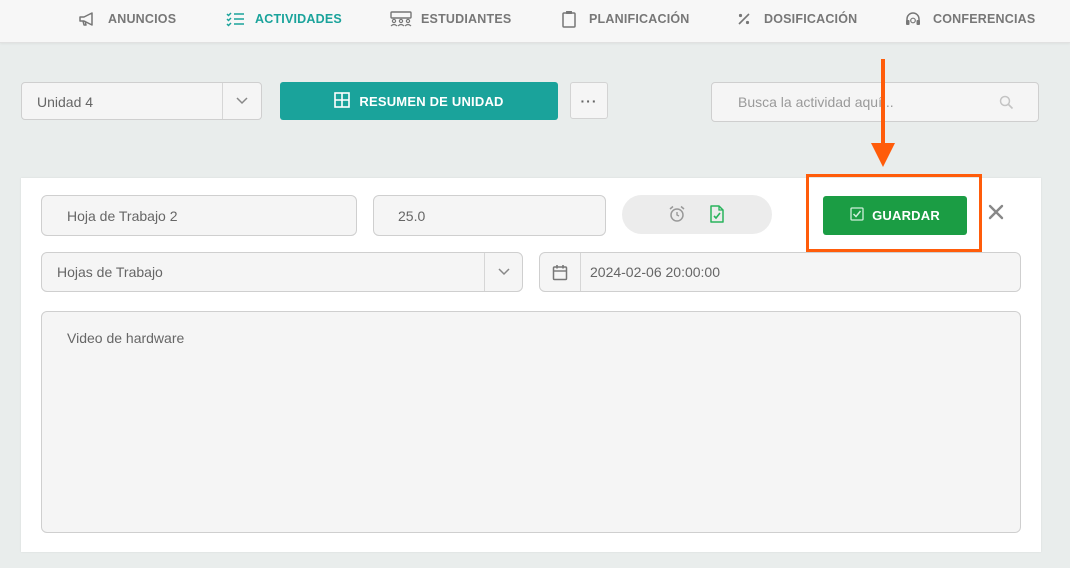 This screenshot has width=1070, height=568. What do you see at coordinates (1006, 105) in the screenshot?
I see `search-icon` at bounding box center [1006, 105].